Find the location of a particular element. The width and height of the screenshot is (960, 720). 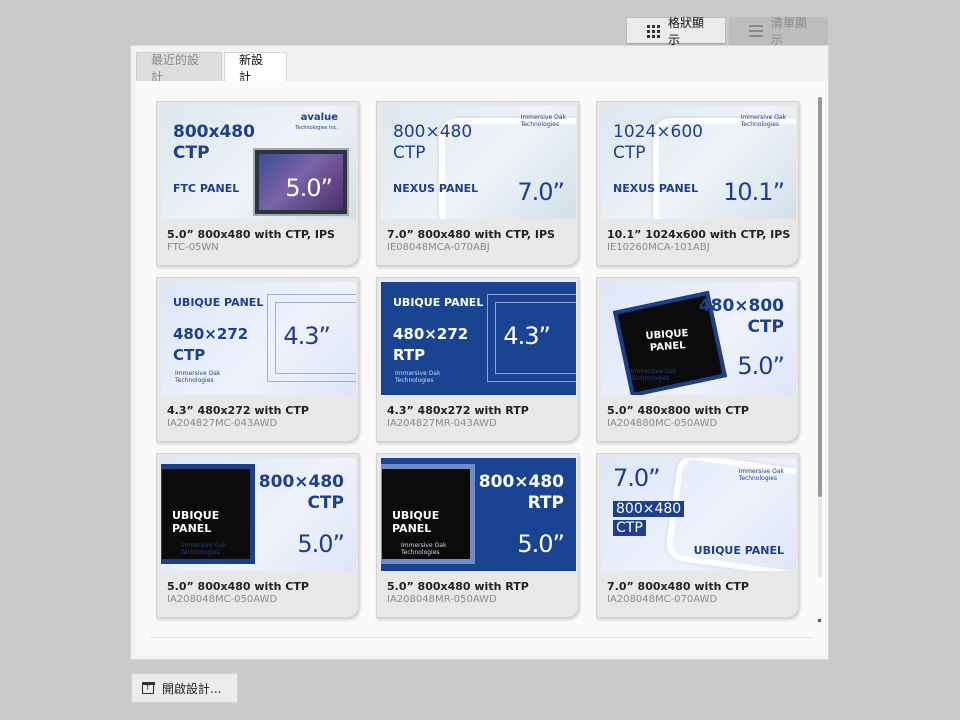

thumb-resolution-value: 800×480 is located at coordinates (649, 509).